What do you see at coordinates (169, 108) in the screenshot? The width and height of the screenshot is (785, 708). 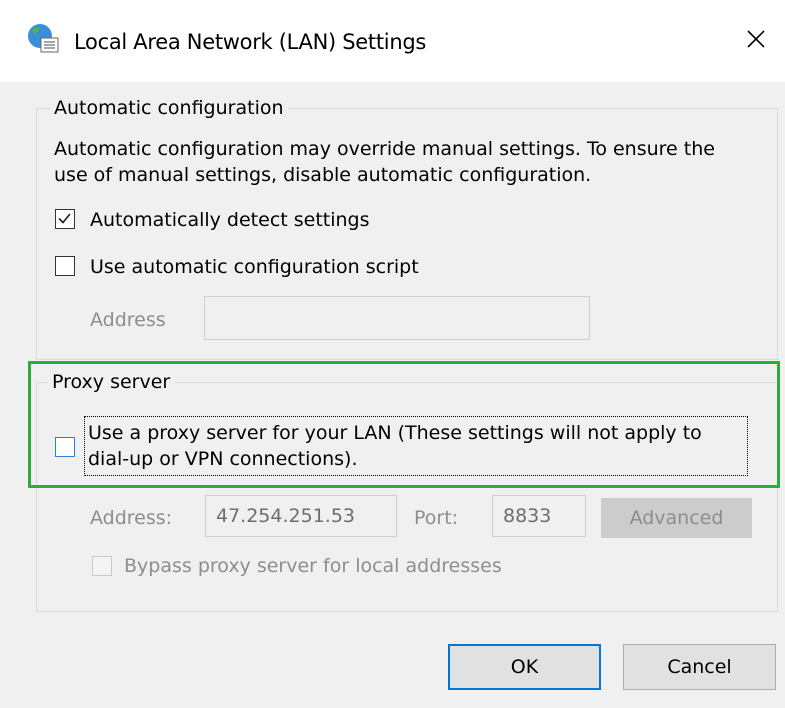 I see `automatic-configuration-legend: Automatic configuration` at bounding box center [169, 108].